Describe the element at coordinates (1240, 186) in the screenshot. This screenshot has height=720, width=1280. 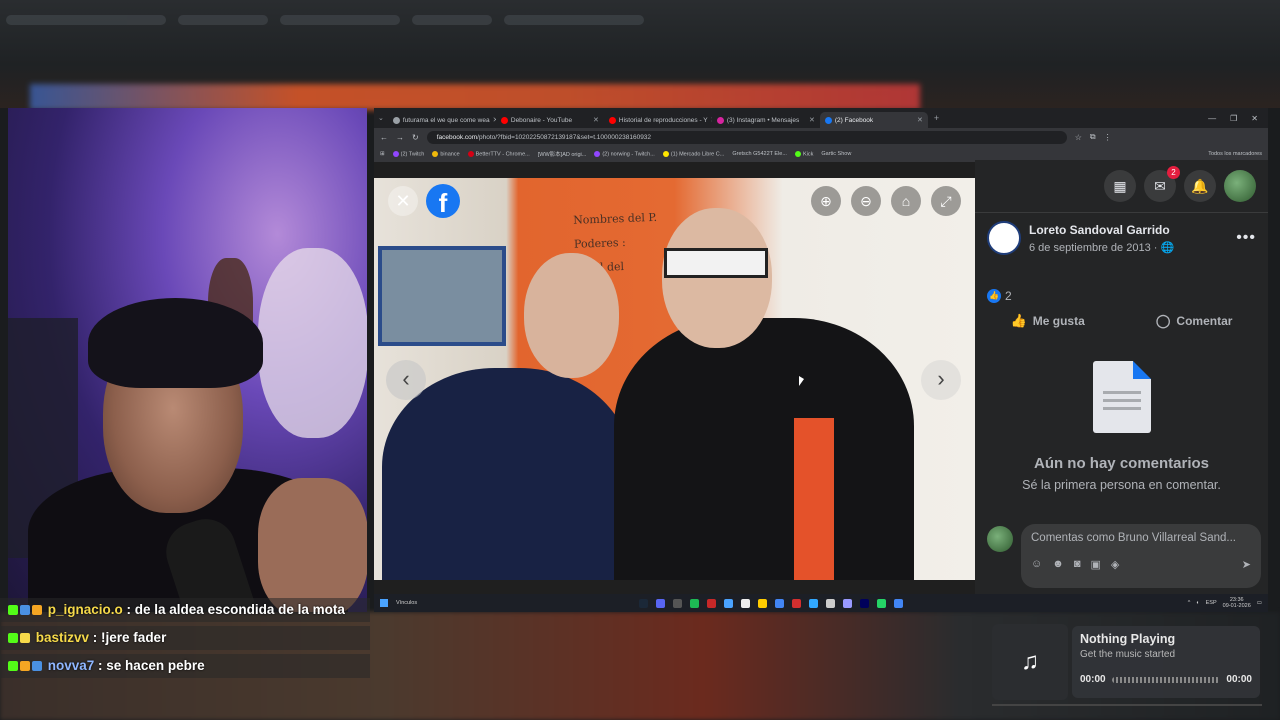
I see `account-avatar` at that location.